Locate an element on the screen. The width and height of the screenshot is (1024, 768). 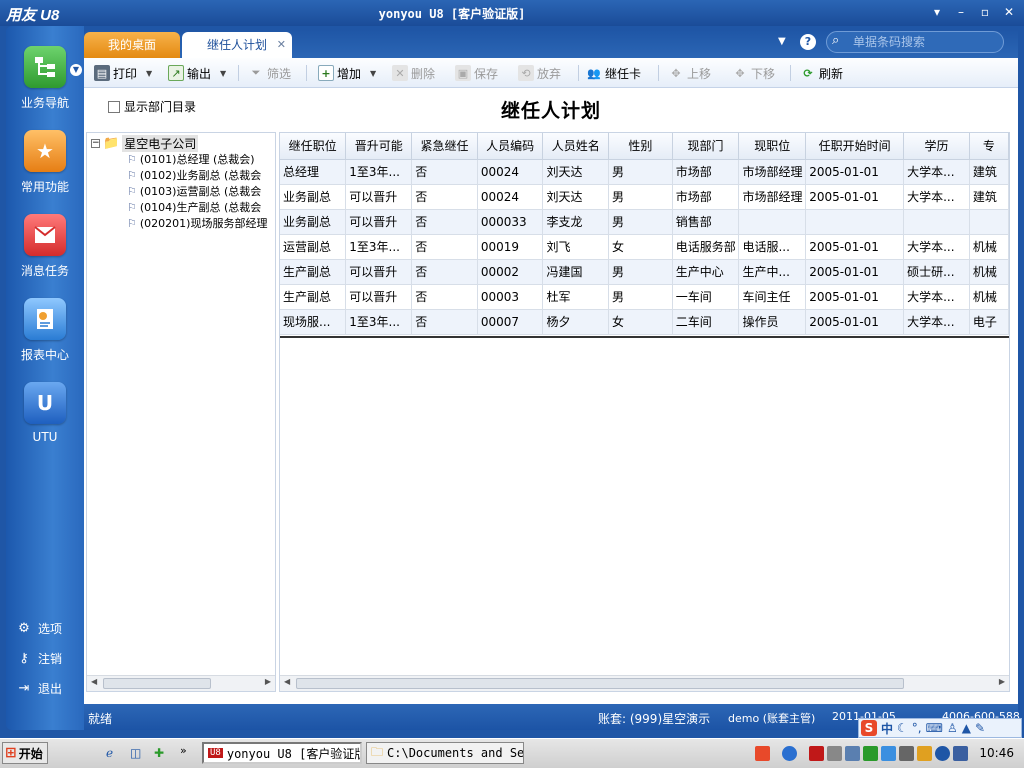
column-header: 现职位 is located at coordinates (772, 146).